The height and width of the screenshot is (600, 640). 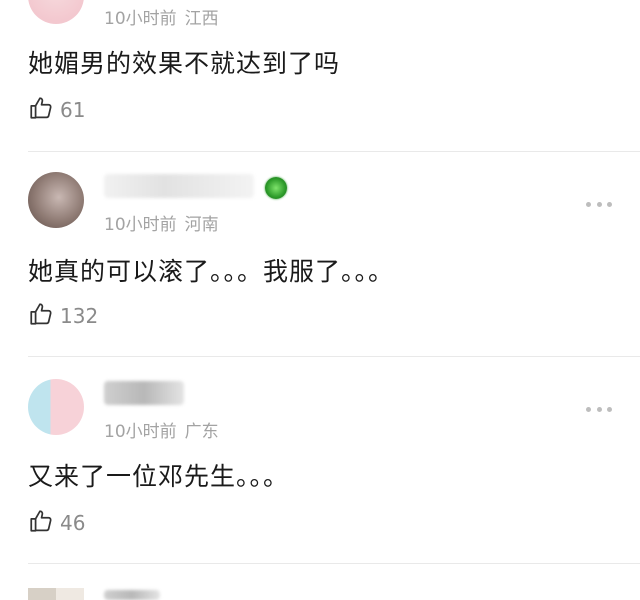 What do you see at coordinates (56, 110) in the screenshot?
I see `like-button: 61` at bounding box center [56, 110].